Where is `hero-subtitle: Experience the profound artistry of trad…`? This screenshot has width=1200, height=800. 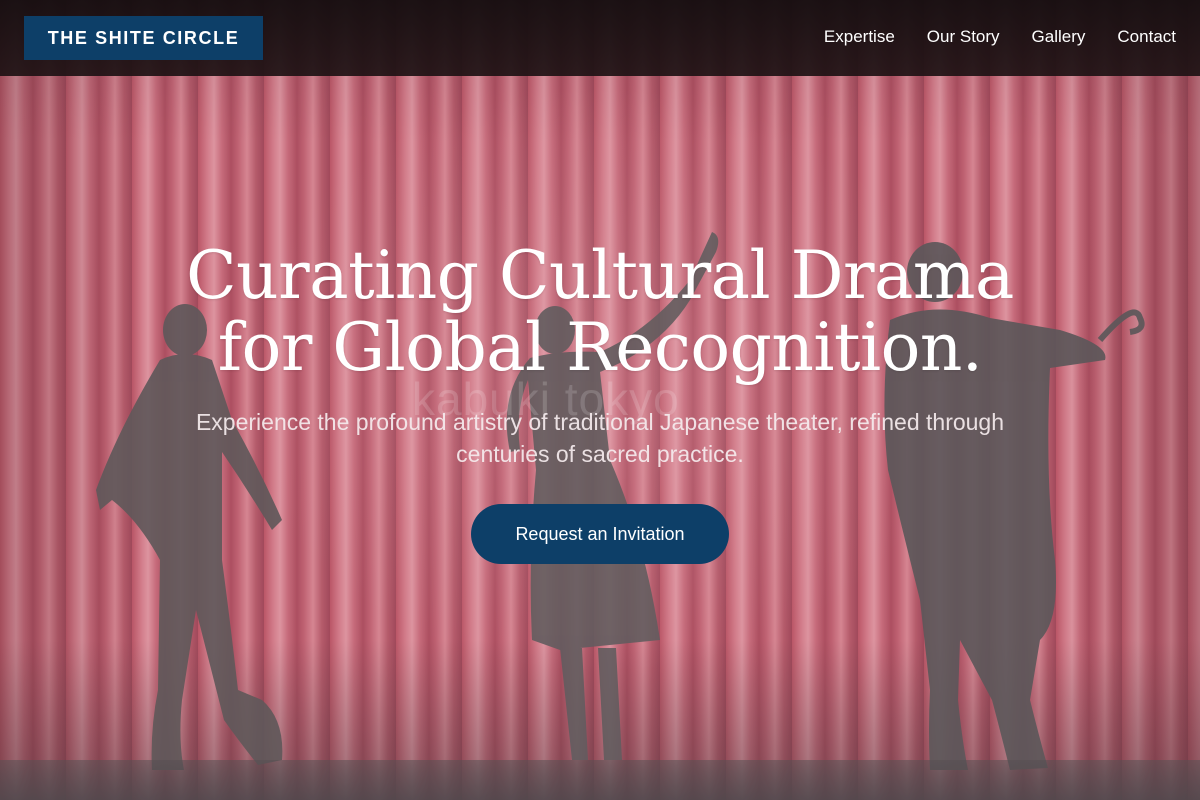
hero-subtitle: Experience the profound artistry of trad… is located at coordinates (600, 438).